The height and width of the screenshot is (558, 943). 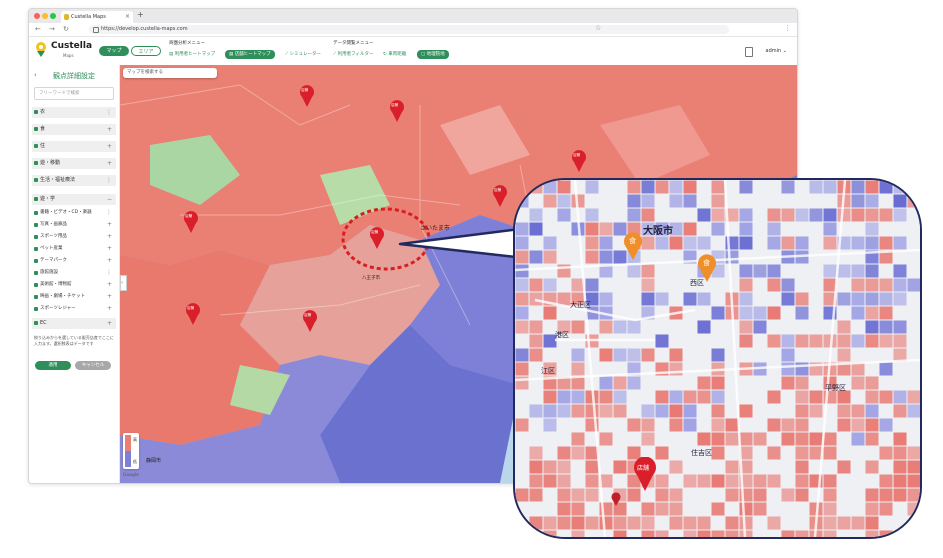 What do you see at coordinates (835, 388) in the screenshot?
I see `zoom-map-label: 平野区` at bounding box center [835, 388].